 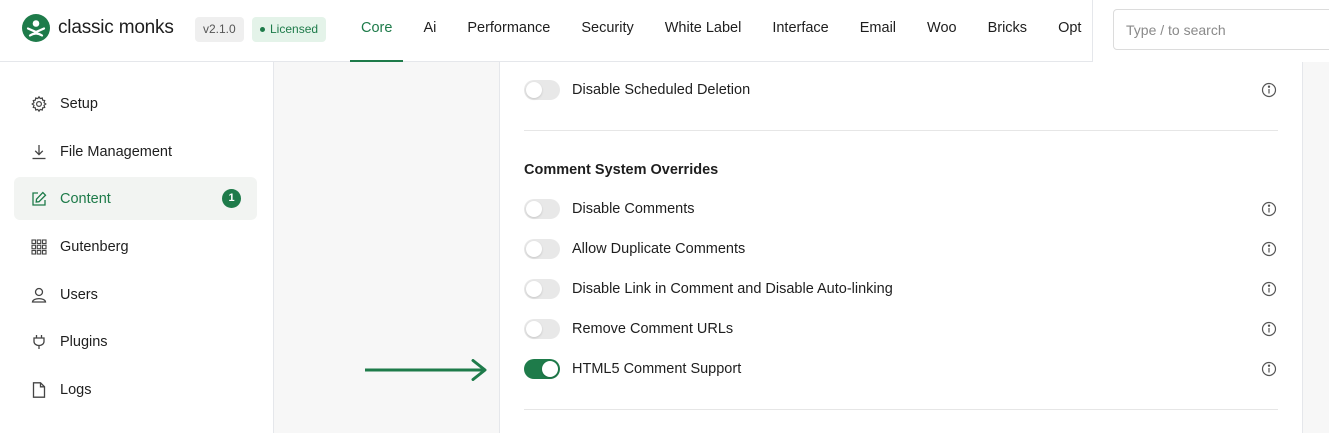 I want to click on tab-white-label: White Label, so click(x=703, y=31).